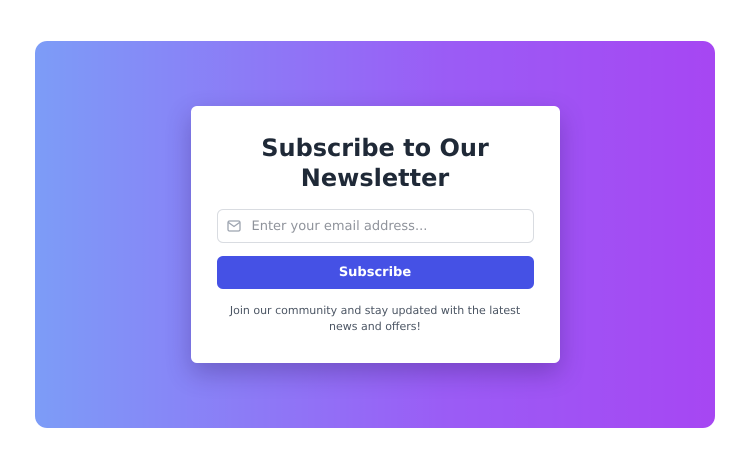  What do you see at coordinates (375, 163) in the screenshot?
I see `card-title: Subscribe to Our Newsletter` at bounding box center [375, 163].